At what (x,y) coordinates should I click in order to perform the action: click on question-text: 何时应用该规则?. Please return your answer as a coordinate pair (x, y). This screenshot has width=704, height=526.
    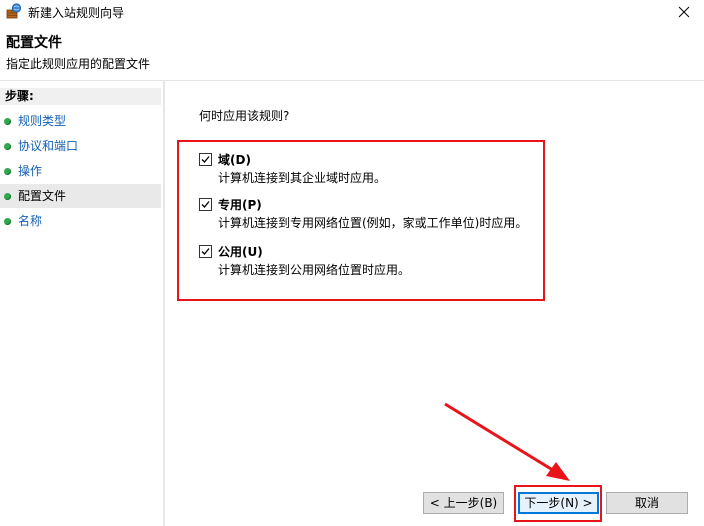
    Looking at the image, I should click on (244, 116).